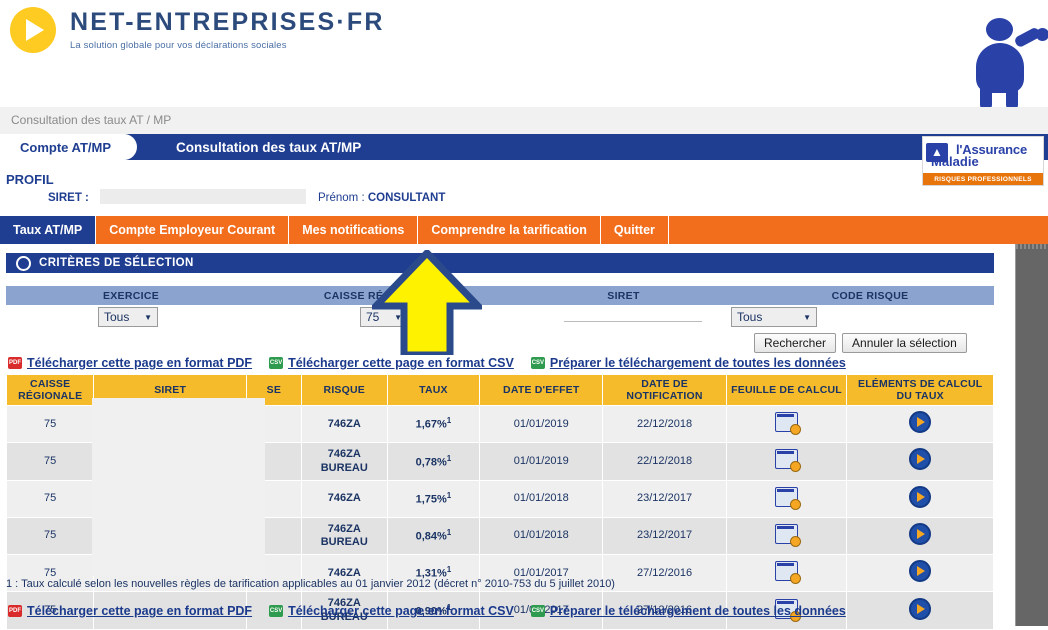 The width and height of the screenshot is (1048, 630). Describe the element at coordinates (227, 21) in the screenshot. I see `logo-title: NET-ENTREPRISES·FR` at that location.